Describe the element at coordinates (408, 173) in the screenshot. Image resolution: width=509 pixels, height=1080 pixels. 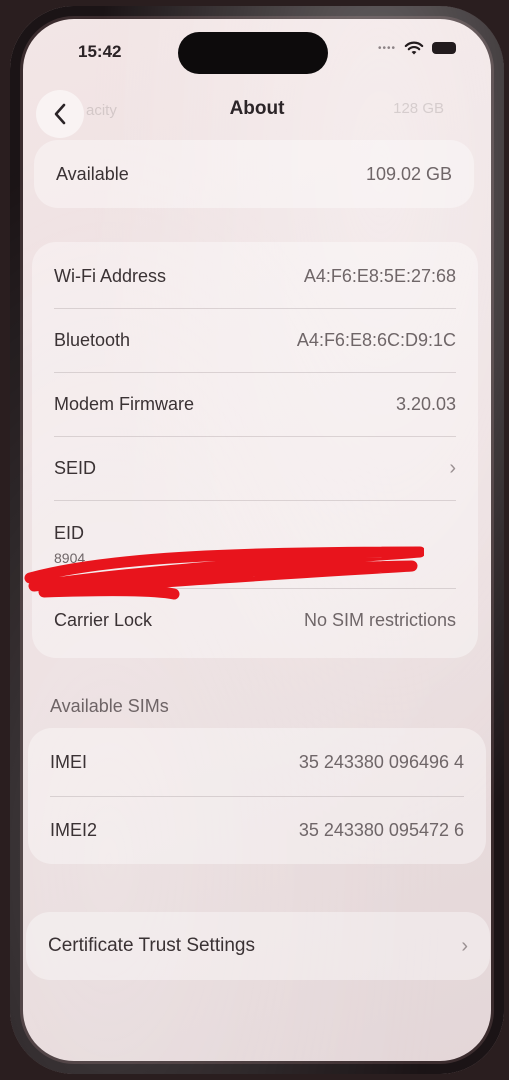
I see `available-value: 109.02 GB` at that location.